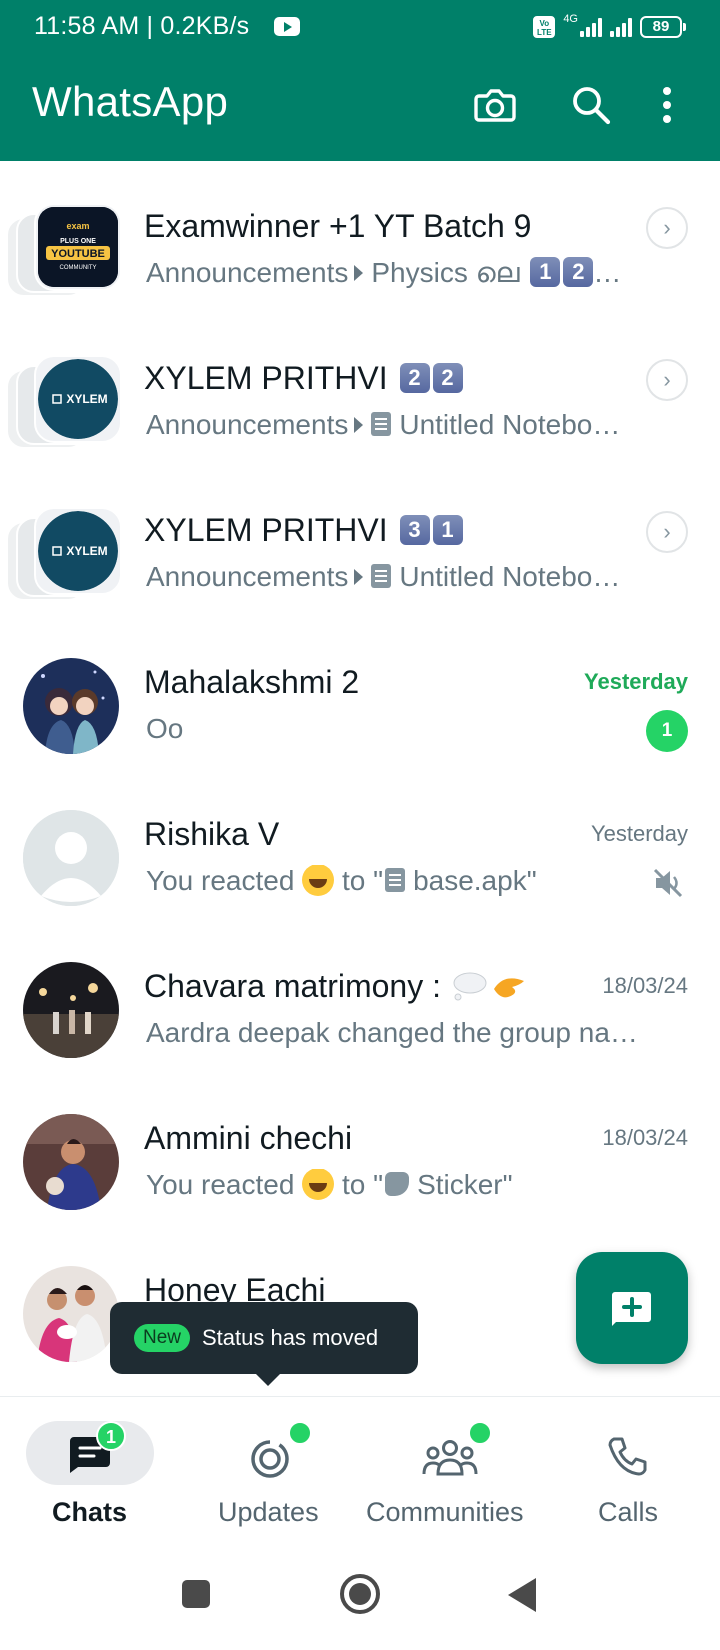  I want to click on tab-calls: Calls, so click(630, 1473).